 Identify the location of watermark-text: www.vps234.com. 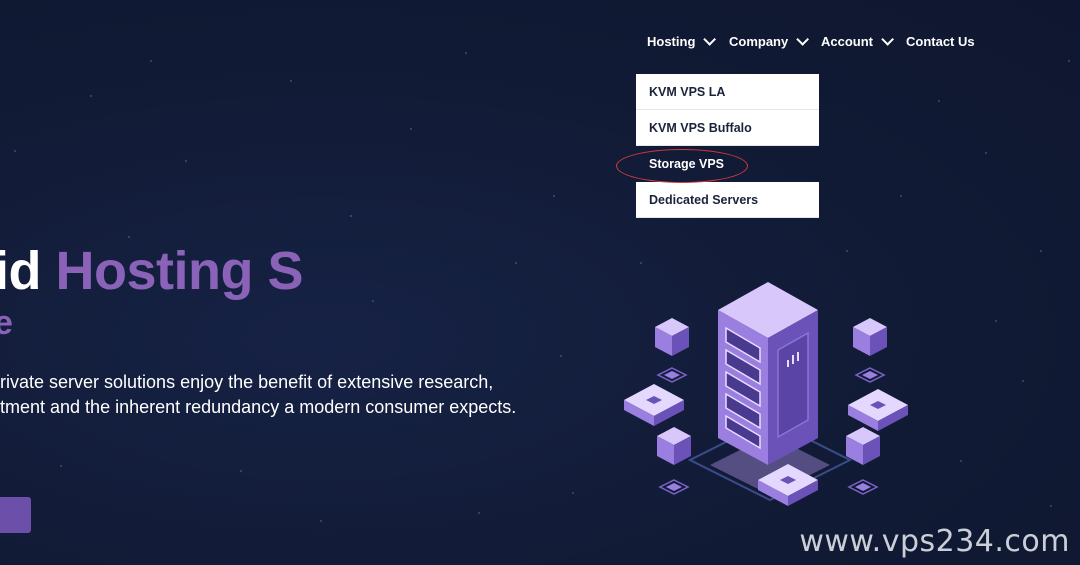
(934, 541).